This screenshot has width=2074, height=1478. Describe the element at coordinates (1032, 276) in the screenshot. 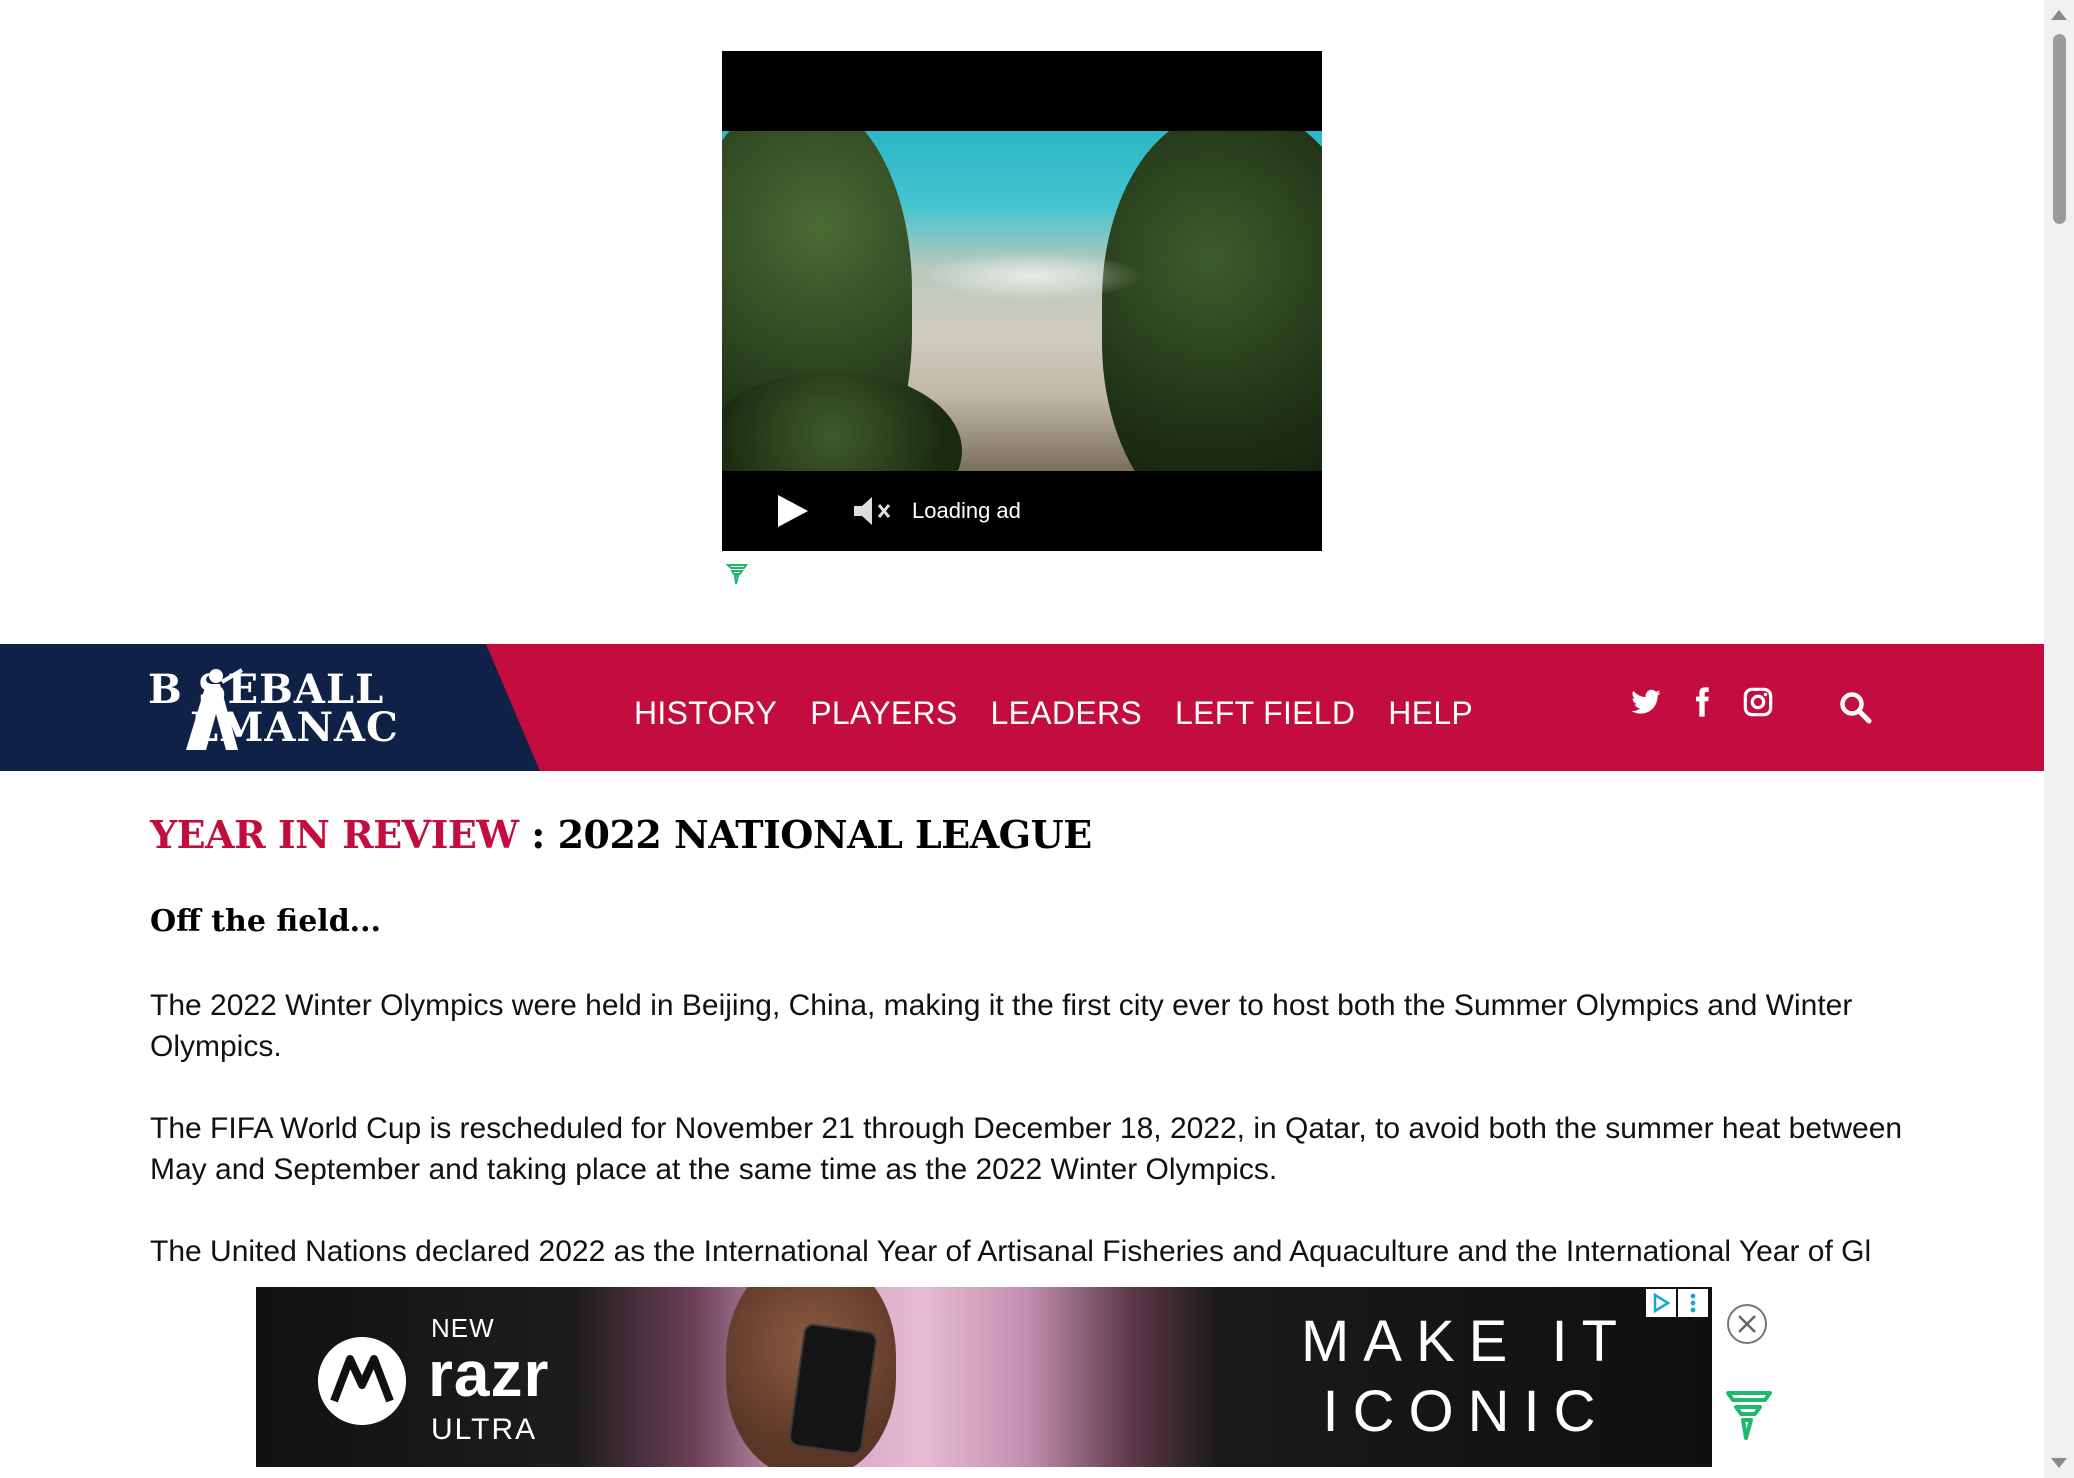

I see `video-surf` at that location.